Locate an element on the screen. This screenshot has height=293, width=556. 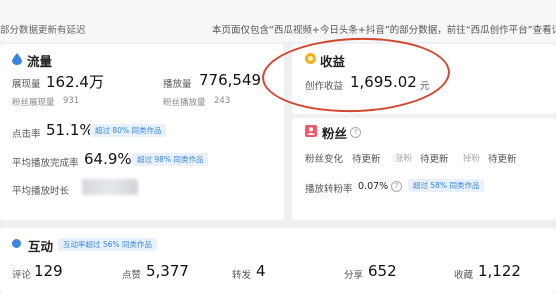
play-to-fan-rate-badge: 超过 58% 同类作品 is located at coordinates (446, 185).